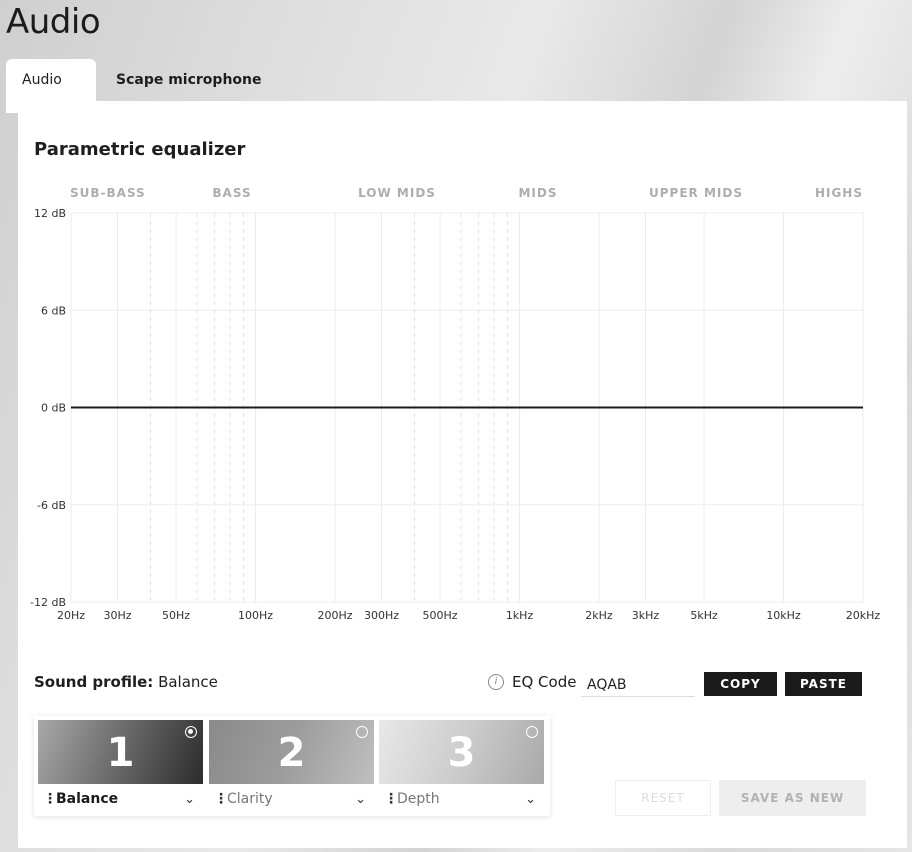 Image resolution: width=912 pixels, height=852 pixels. I want to click on x-tick-label: 100Hz, so click(255, 615).